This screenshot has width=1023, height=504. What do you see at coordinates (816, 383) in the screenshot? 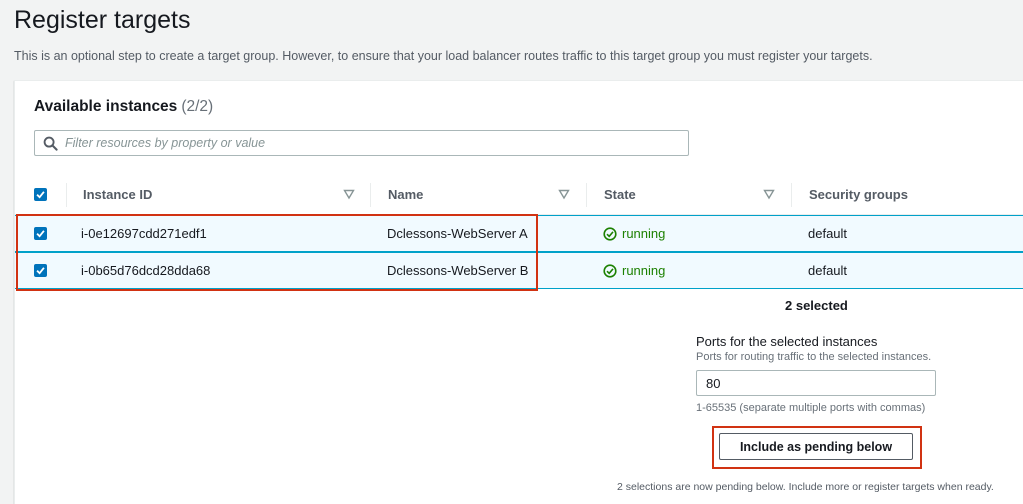
I see `ports-input` at bounding box center [816, 383].